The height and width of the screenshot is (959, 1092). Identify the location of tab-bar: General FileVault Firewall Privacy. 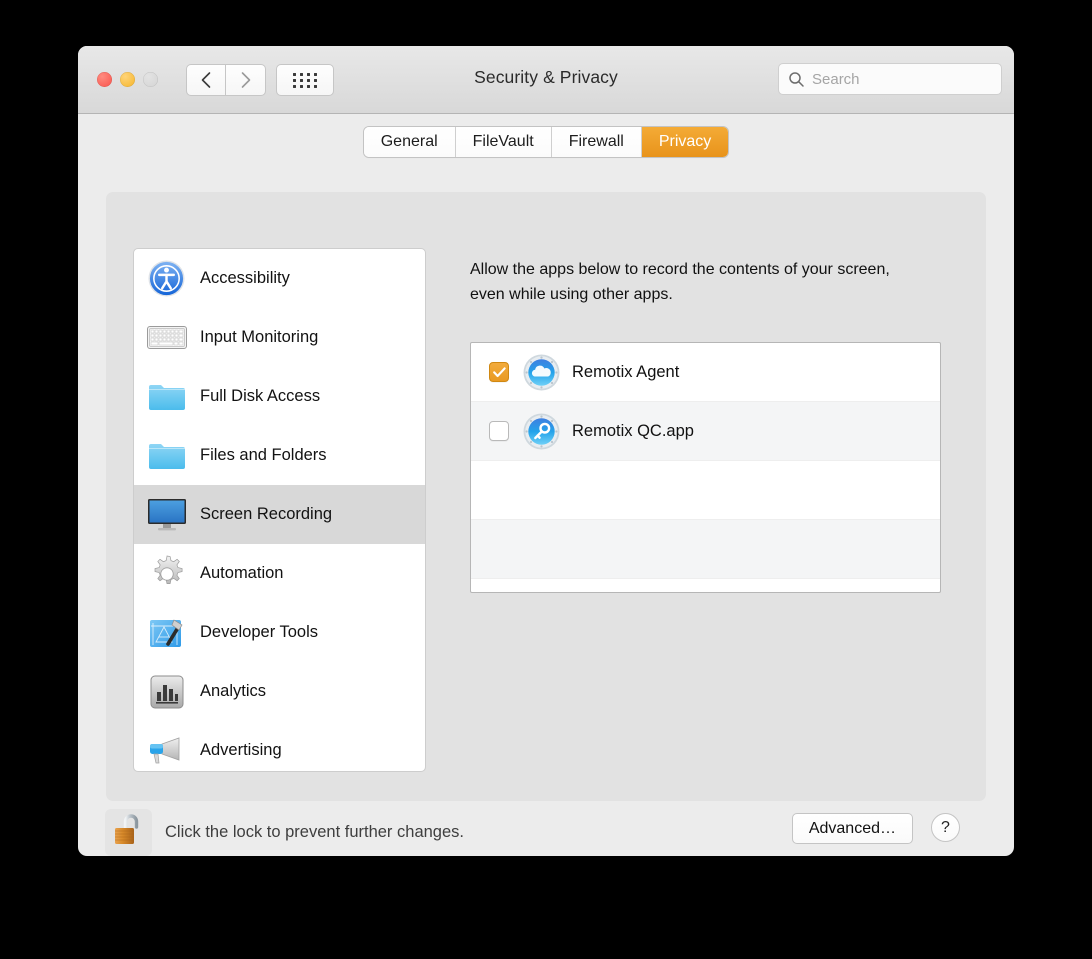
(546, 141).